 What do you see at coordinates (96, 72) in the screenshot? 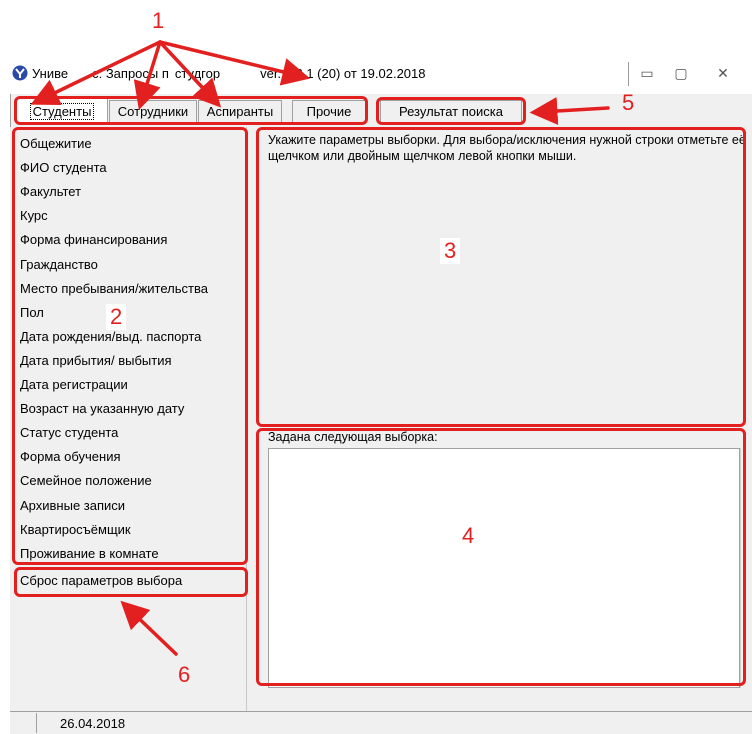
I see `arrow-1-students` at bounding box center [96, 72].